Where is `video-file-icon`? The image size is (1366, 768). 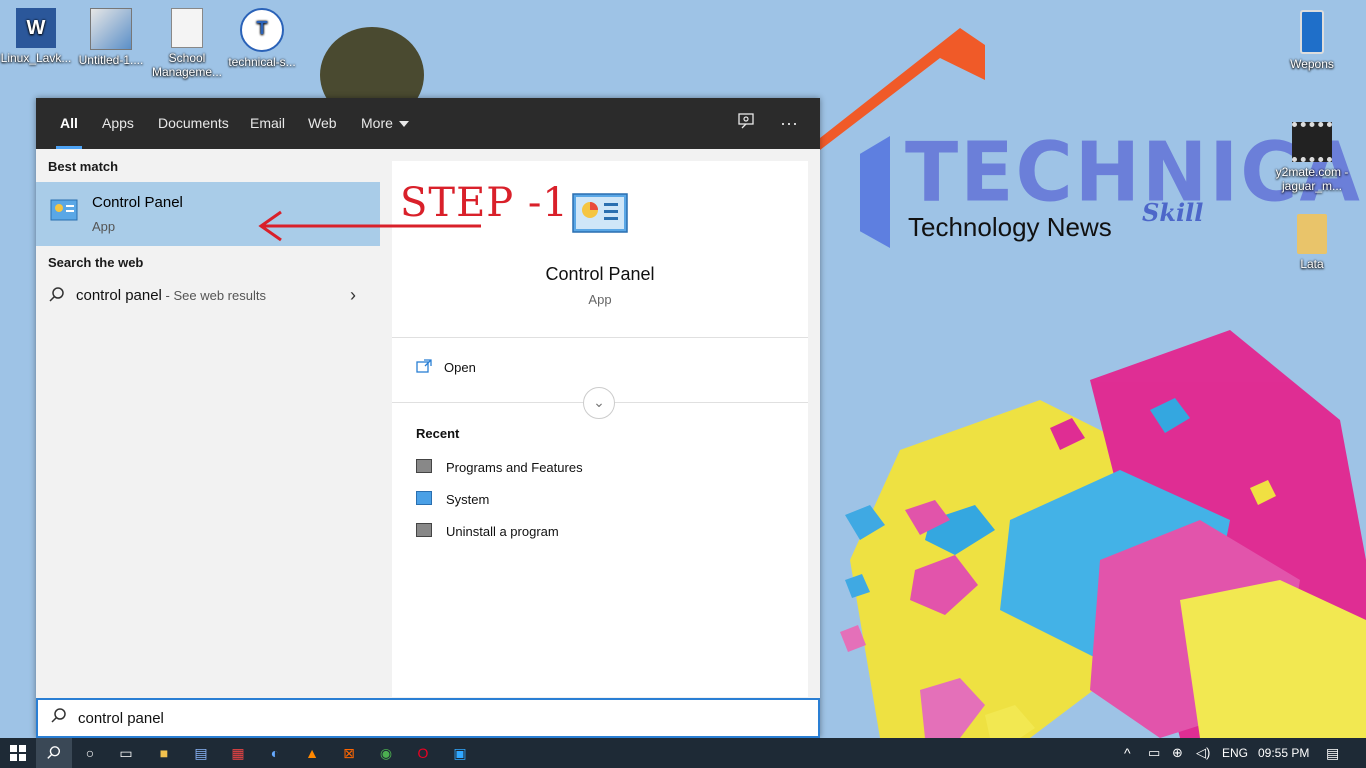
video-file-icon is located at coordinates (1312, 142).